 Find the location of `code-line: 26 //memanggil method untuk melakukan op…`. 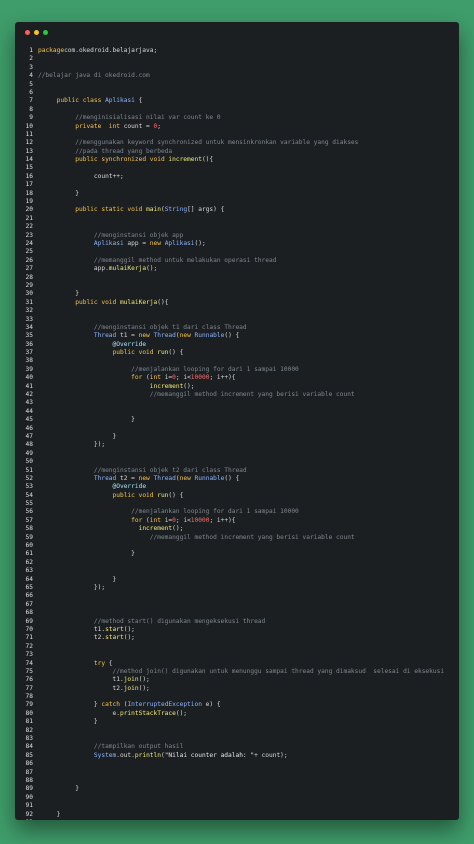

code-line: 26 //memanggil method untuk melakukan op… is located at coordinates (239, 261).